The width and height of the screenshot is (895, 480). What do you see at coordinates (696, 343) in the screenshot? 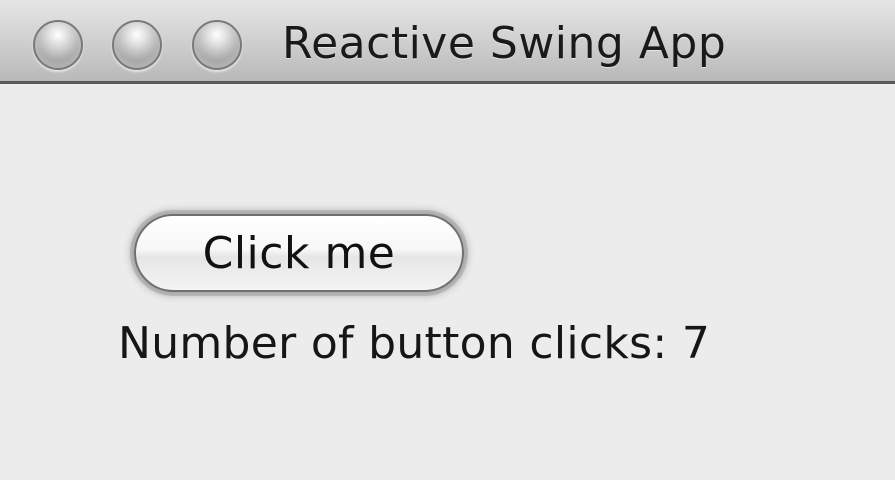
I see `click-count-value: 7` at bounding box center [696, 343].